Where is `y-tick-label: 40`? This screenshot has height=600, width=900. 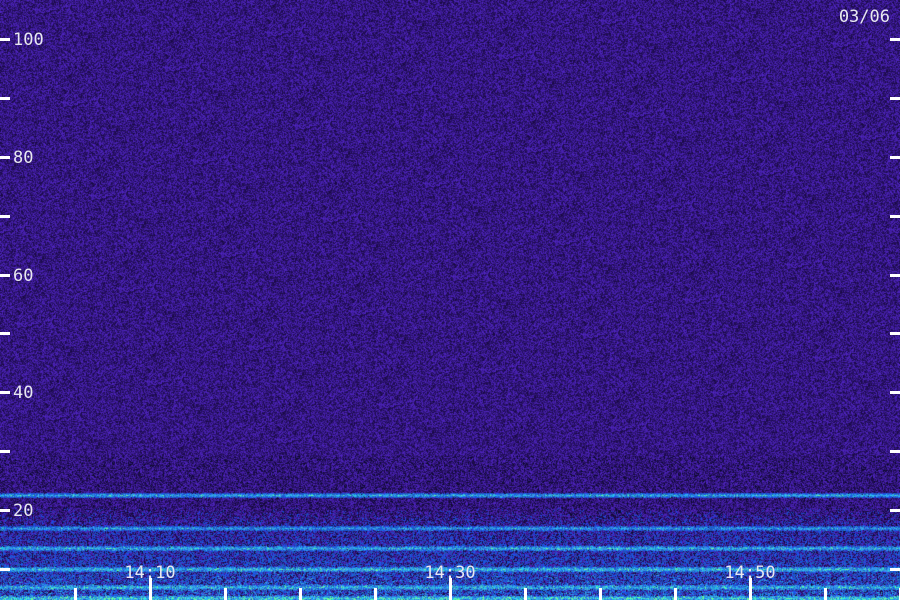 y-tick-label: 40 is located at coordinates (23, 393).